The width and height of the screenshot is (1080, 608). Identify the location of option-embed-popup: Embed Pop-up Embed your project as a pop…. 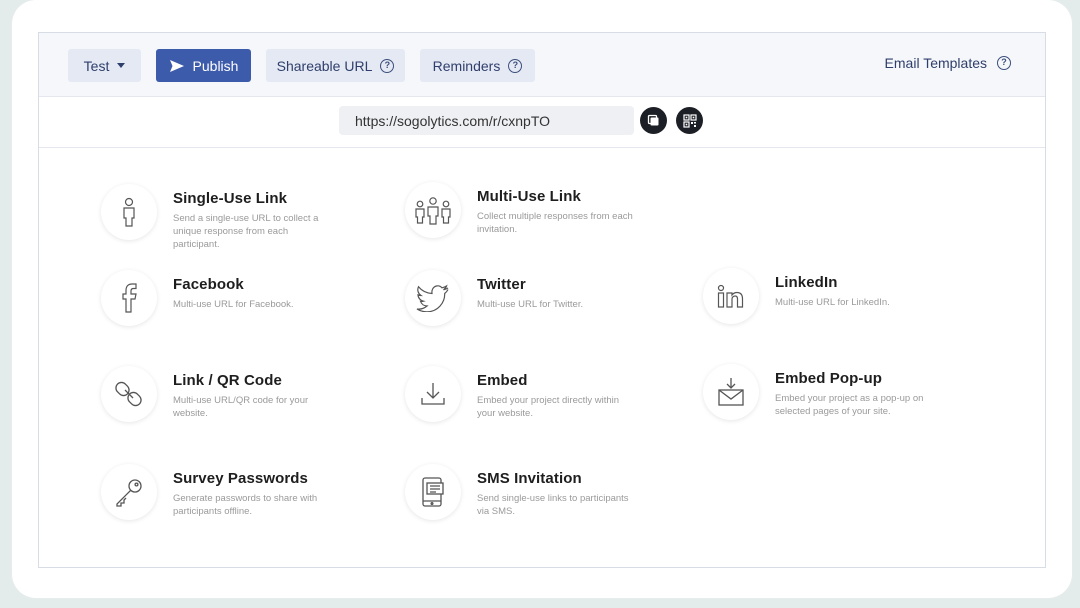
(819, 392).